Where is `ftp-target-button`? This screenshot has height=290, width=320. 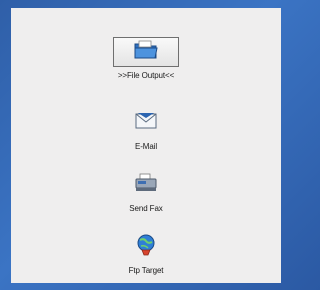 ftp-target-button is located at coordinates (146, 247).